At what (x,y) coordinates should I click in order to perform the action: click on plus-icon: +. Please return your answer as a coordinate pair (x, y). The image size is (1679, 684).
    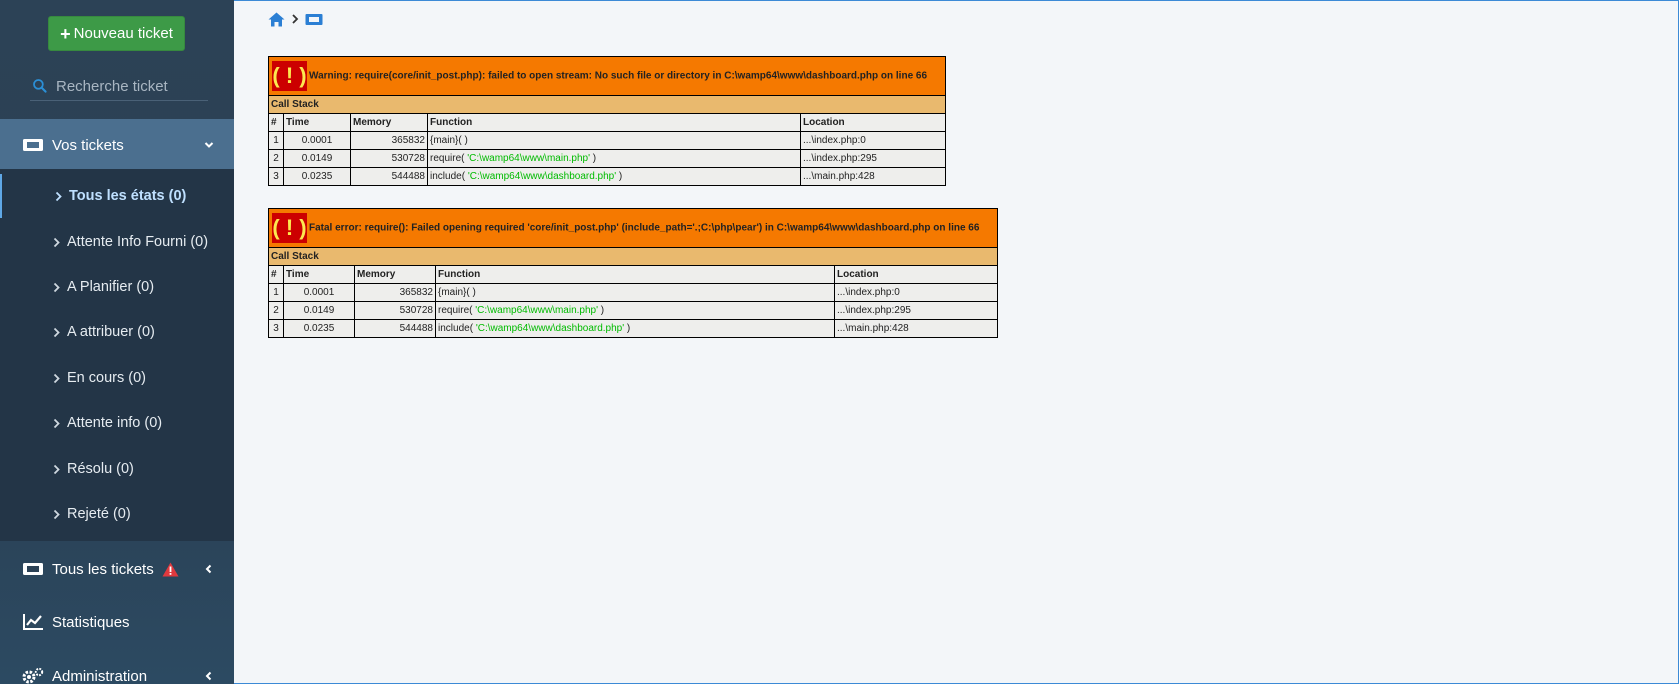
    Looking at the image, I should click on (65, 33).